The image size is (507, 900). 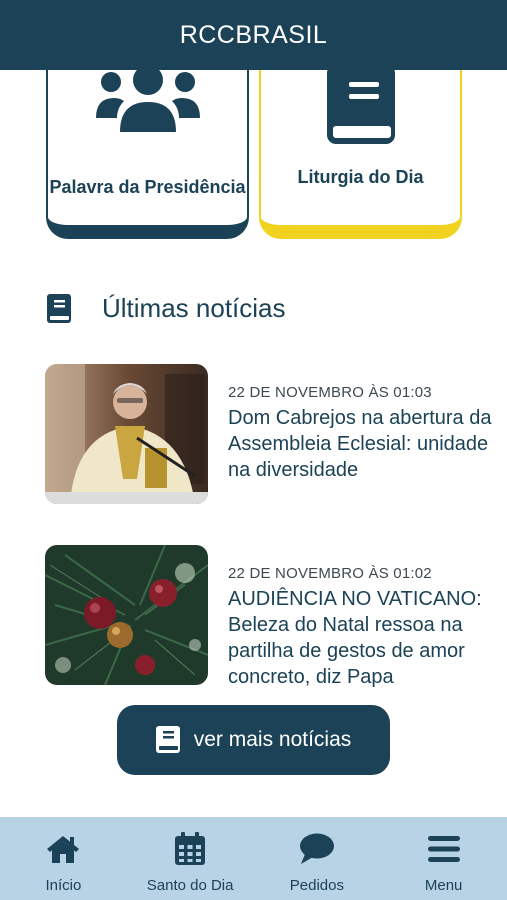 What do you see at coordinates (443, 885) in the screenshot?
I see `tab-label: Menu` at bounding box center [443, 885].